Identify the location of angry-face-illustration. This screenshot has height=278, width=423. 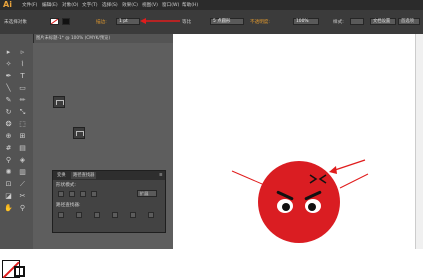
(299, 202).